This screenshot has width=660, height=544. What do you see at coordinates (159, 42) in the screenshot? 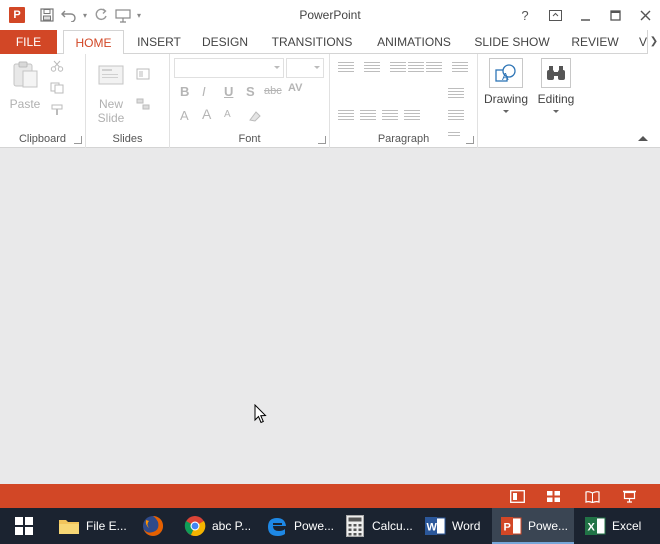
I see `tab-insert: INSERT` at bounding box center [159, 42].